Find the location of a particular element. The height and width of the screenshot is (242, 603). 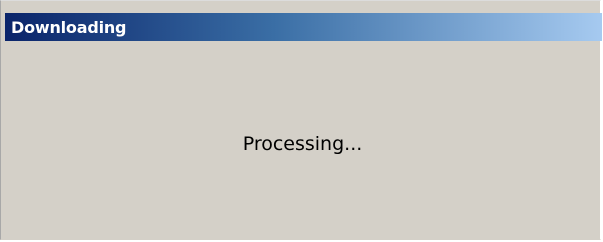

title-bar: Downloading is located at coordinates (303, 27).